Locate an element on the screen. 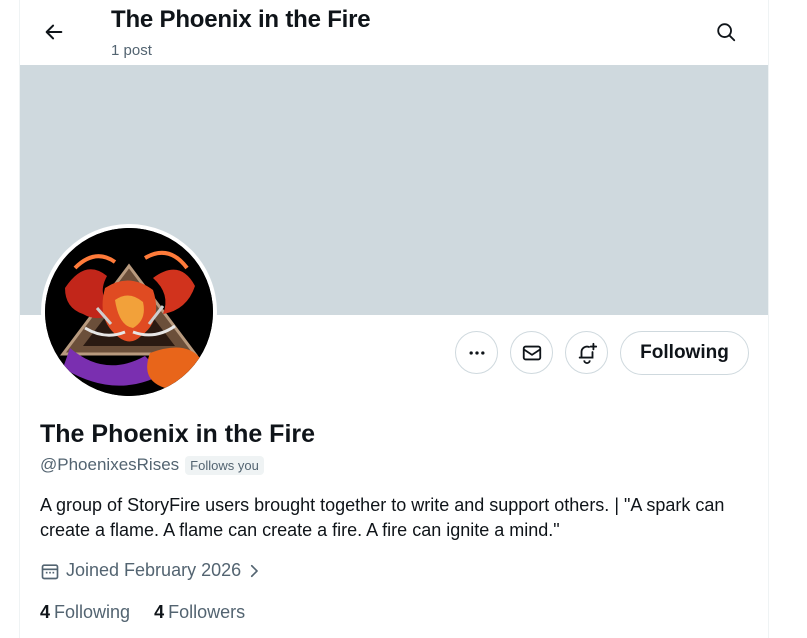 The image size is (807, 638). handle: @PhoenixesRises is located at coordinates (110, 464).